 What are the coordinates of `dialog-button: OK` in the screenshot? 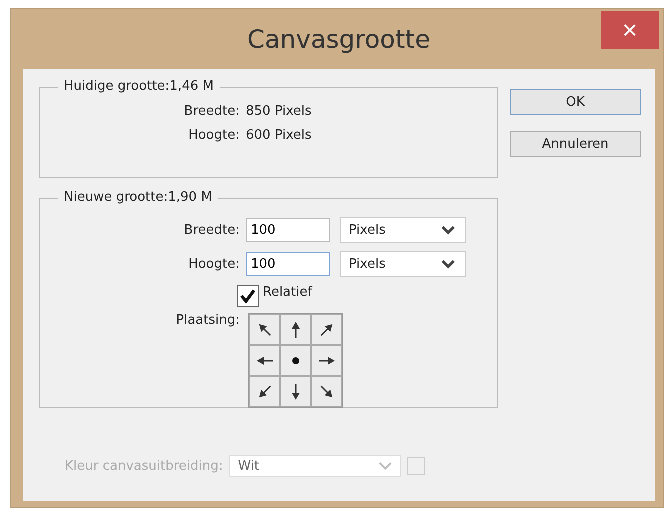 It's located at (575, 102).